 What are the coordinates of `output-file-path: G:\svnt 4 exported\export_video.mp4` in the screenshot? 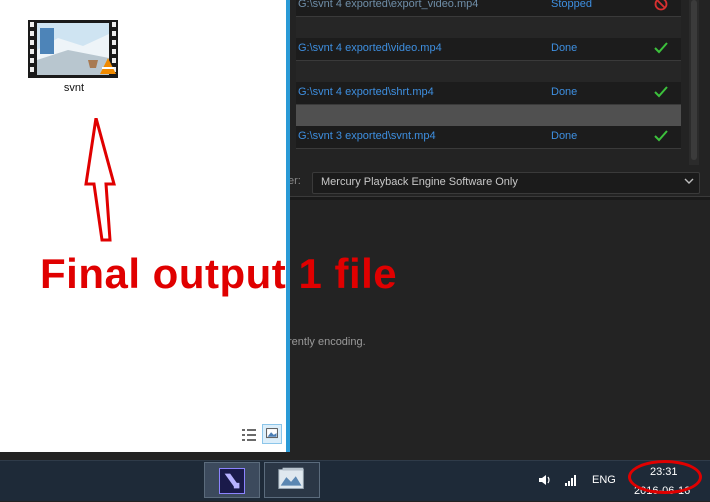 It's located at (388, 5).